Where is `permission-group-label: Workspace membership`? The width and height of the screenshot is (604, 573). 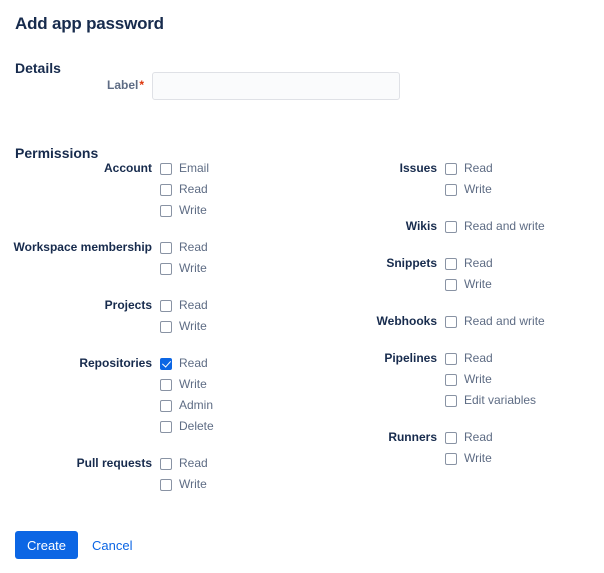
permission-group-label: Workspace membership is located at coordinates (83, 247).